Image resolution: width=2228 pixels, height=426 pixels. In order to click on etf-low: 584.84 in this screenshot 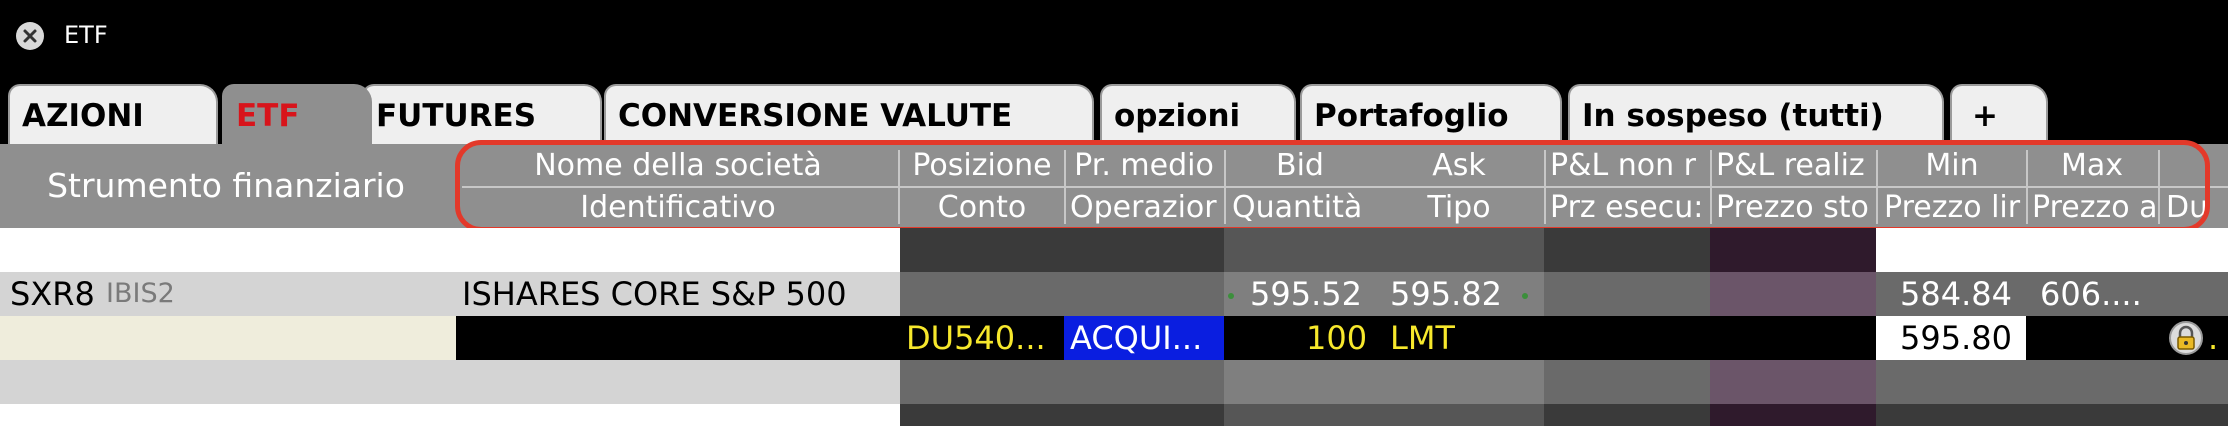, I will do `click(1956, 294)`.